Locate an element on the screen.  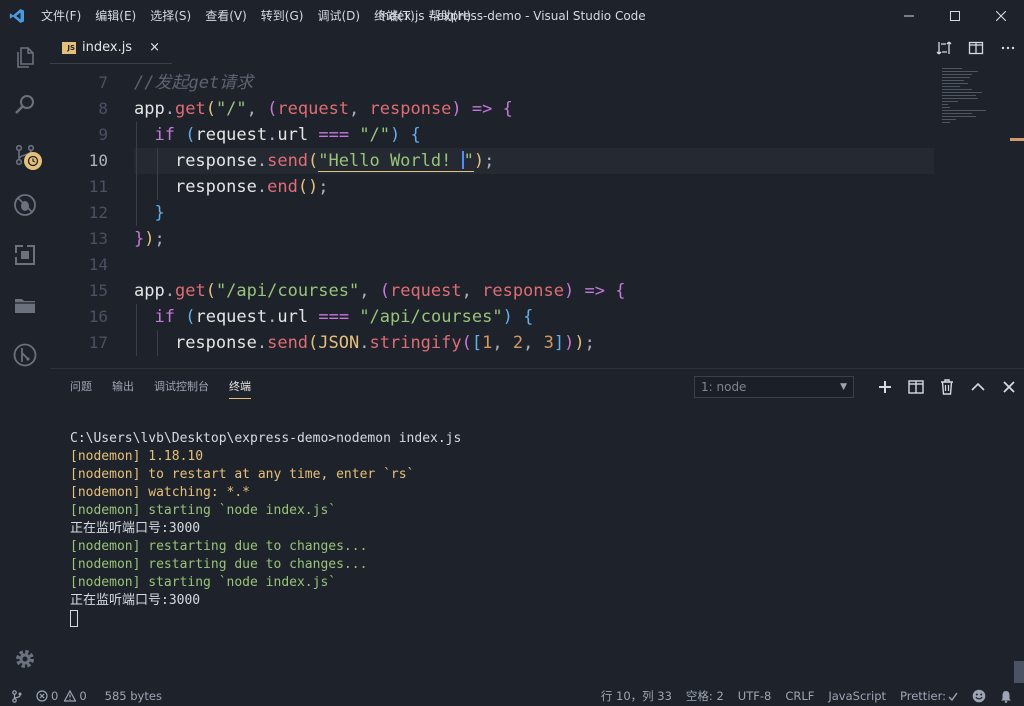
code-line: //发起get请求 is located at coordinates (194, 83).